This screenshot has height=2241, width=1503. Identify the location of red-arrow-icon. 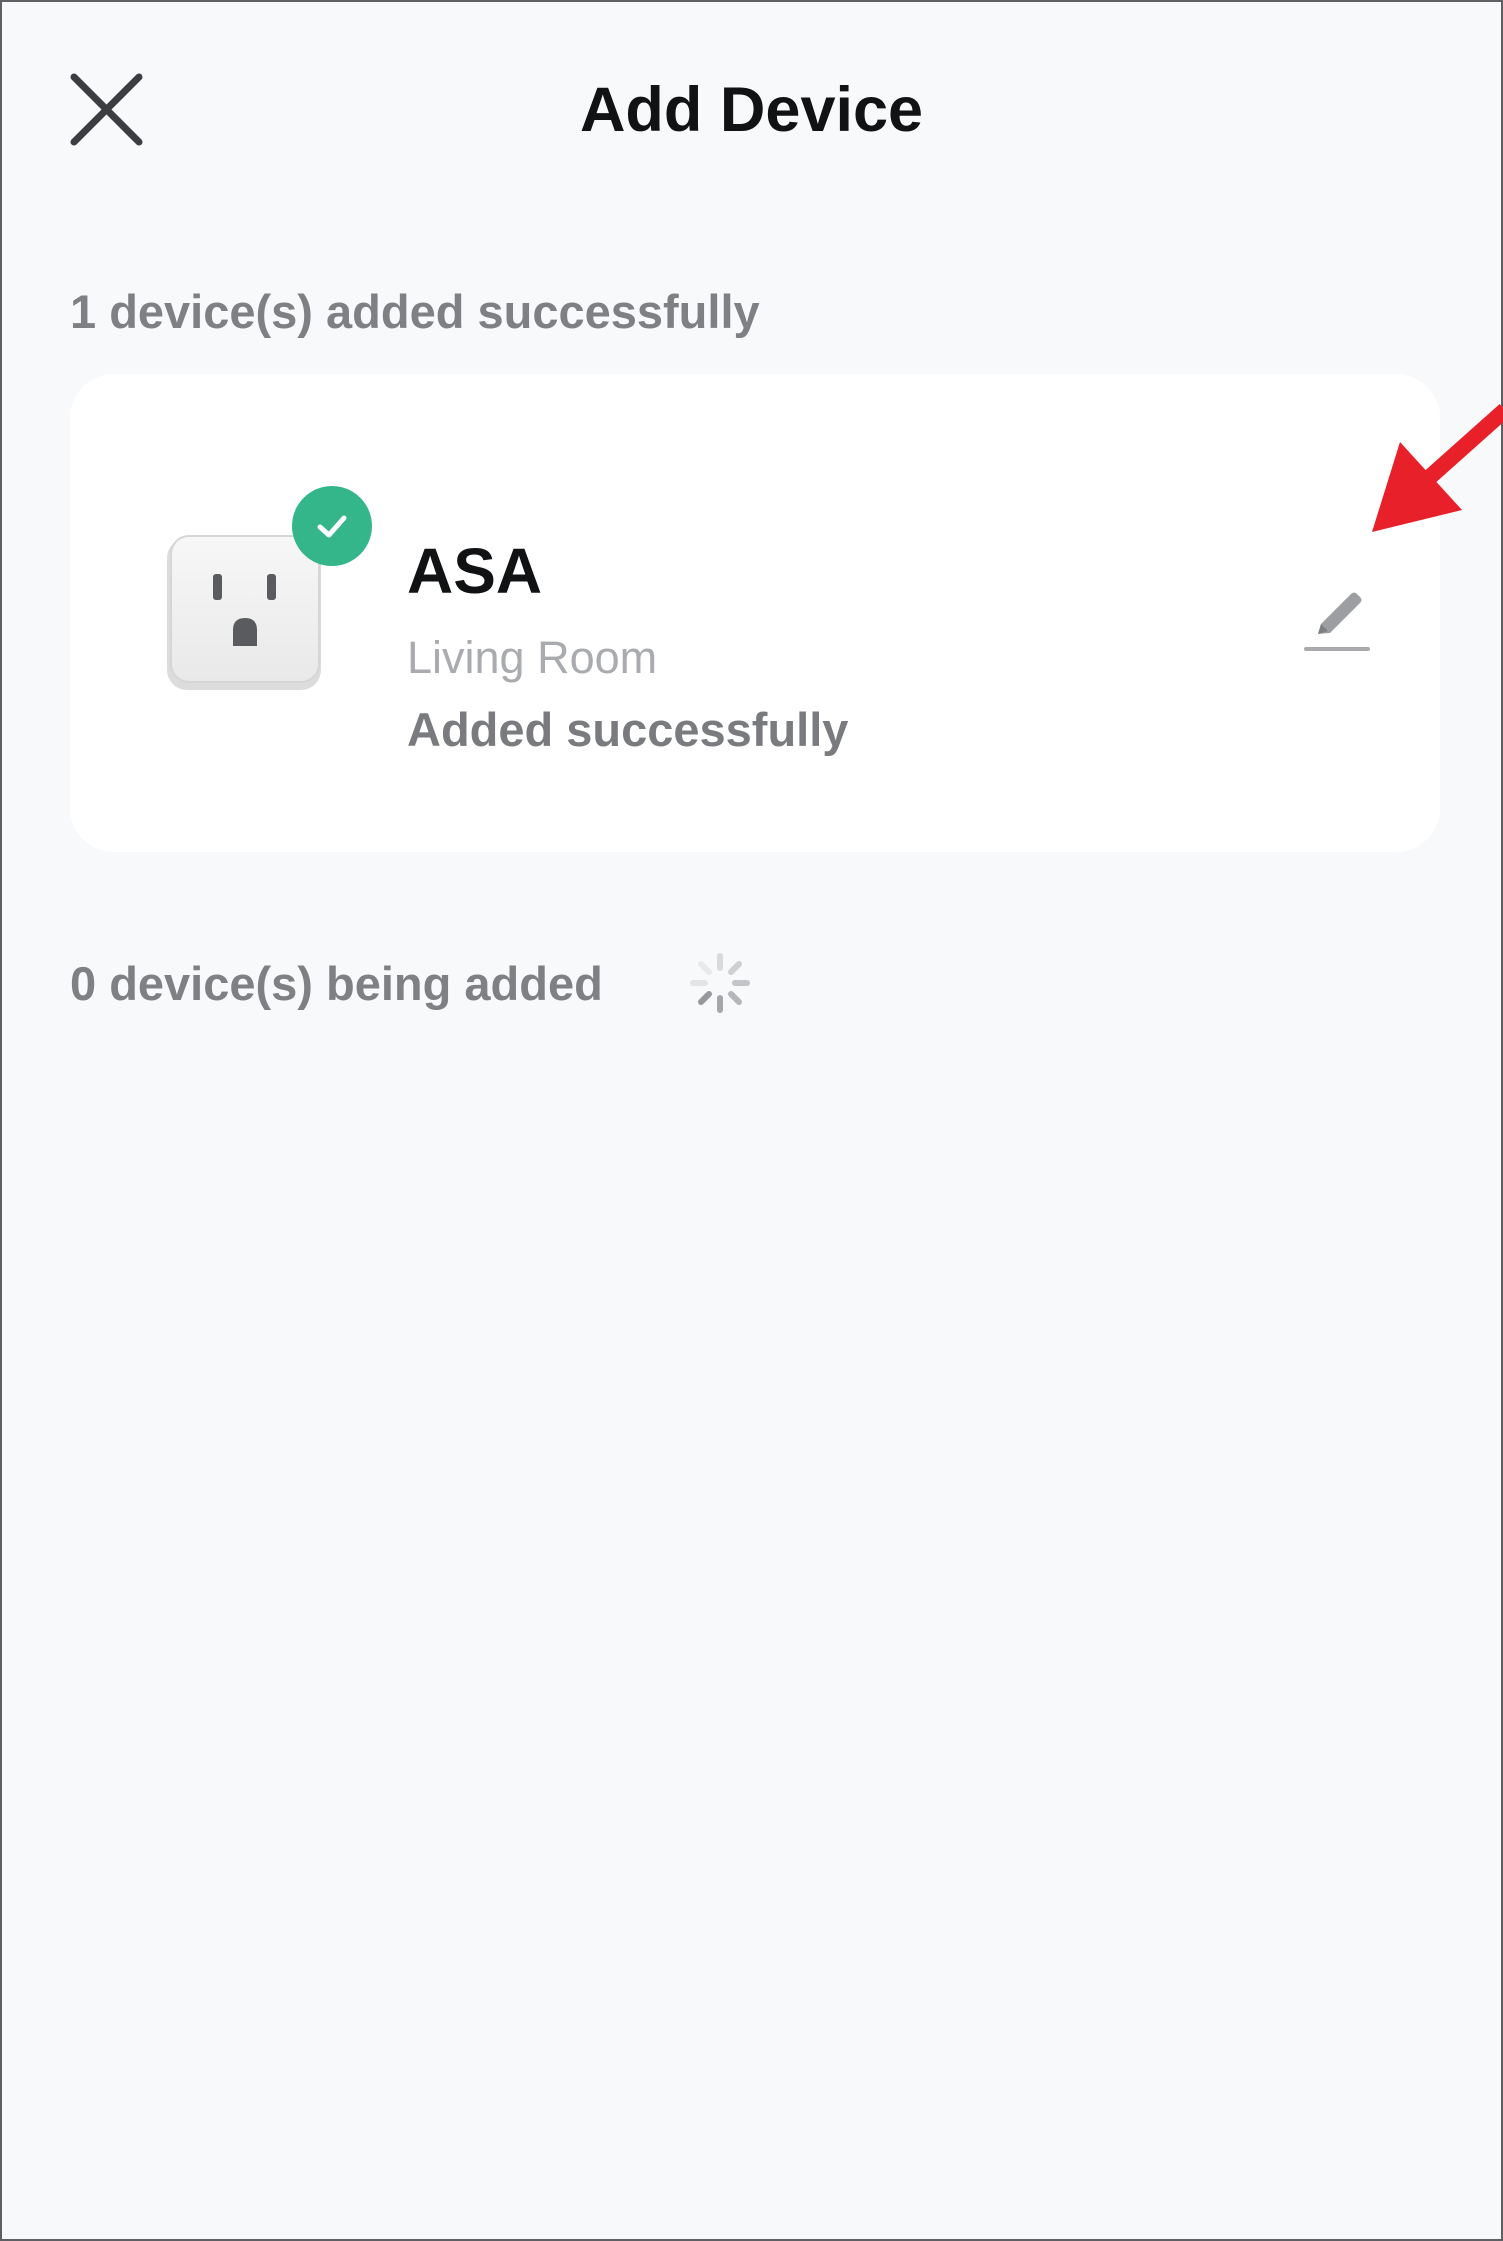
(1432, 472).